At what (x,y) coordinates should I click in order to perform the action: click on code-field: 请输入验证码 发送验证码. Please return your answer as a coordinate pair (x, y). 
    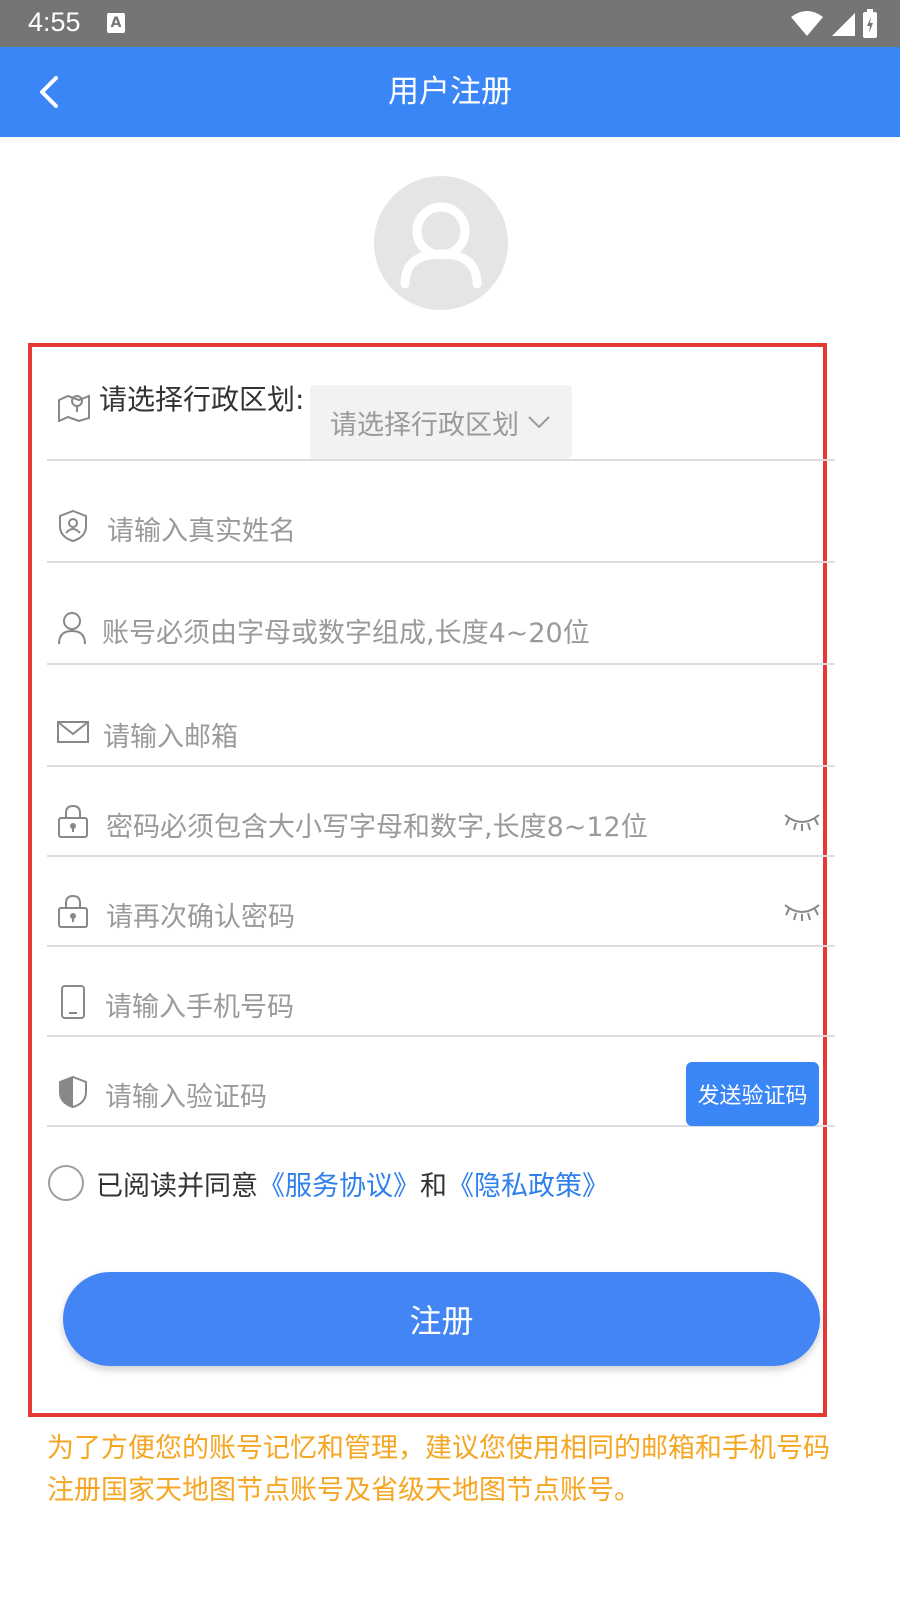
    Looking at the image, I should click on (441, 1082).